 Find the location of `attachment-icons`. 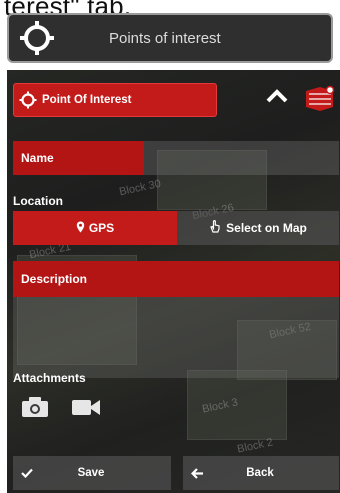

attachment-icons is located at coordinates (61, 409).